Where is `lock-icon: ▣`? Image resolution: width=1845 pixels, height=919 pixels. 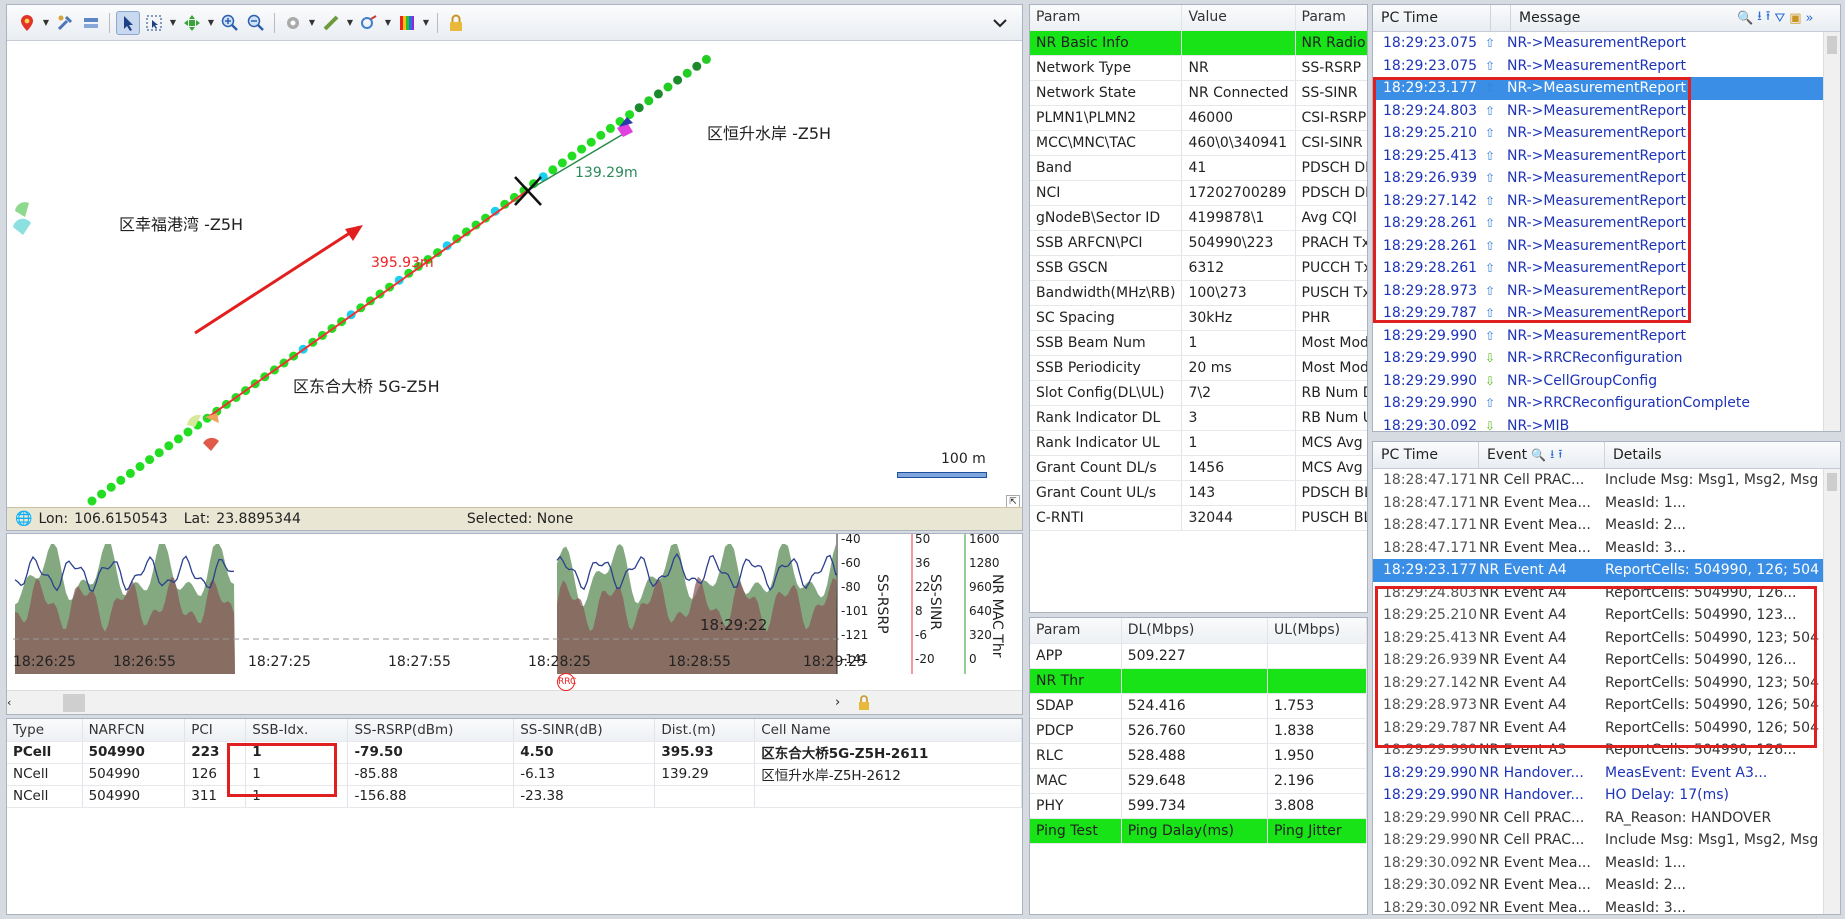
lock-icon: ▣ is located at coordinates (1795, 18).